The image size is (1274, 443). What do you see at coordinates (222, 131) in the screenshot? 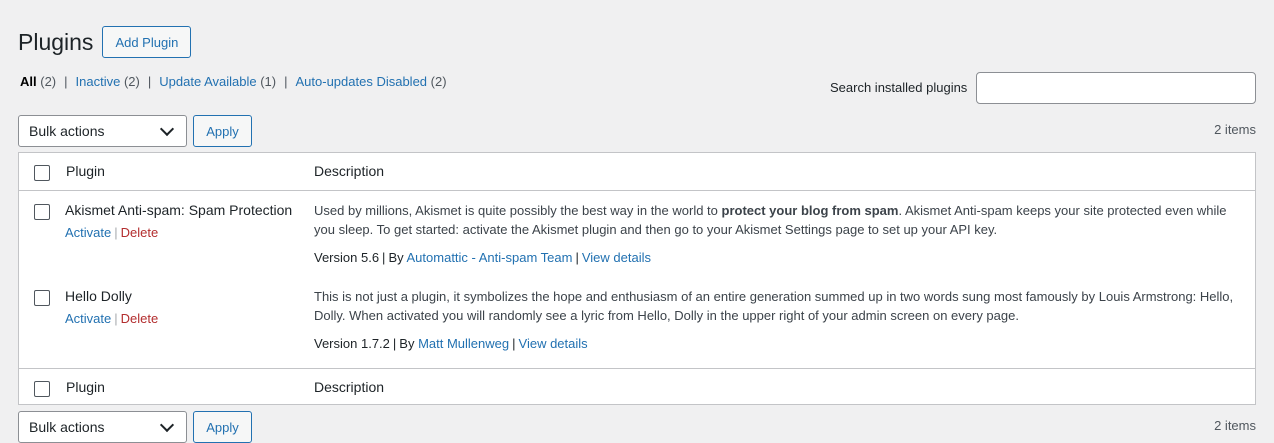
I see `apply-button-top: Apply` at bounding box center [222, 131].